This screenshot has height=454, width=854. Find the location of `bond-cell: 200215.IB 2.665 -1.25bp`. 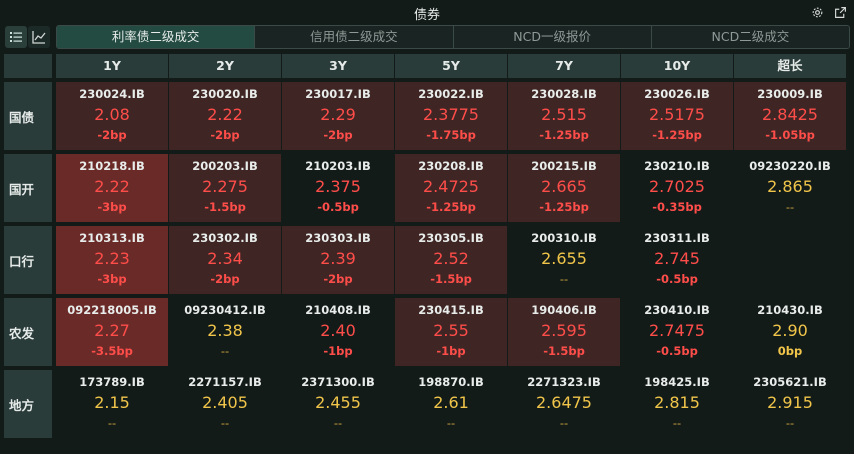

bond-cell: 200215.IB 2.665 -1.25bp is located at coordinates (564, 188).